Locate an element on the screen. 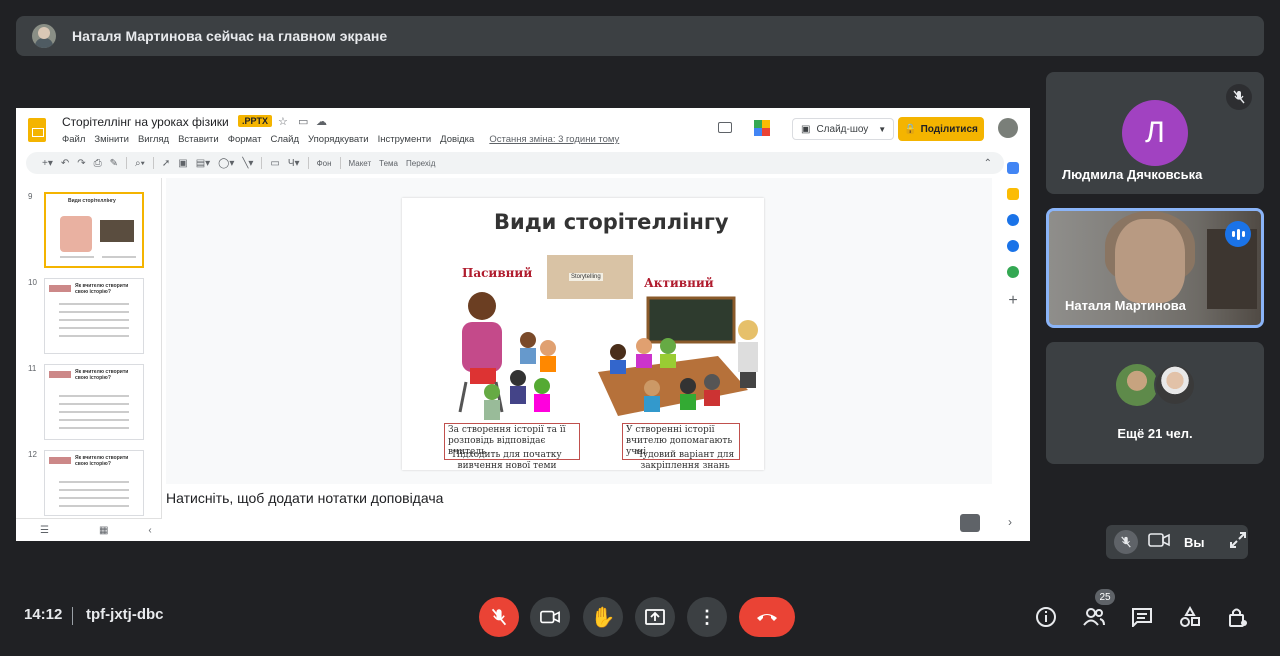 This screenshot has width=1280, height=656. slide-number: 11 is located at coordinates (32, 368).